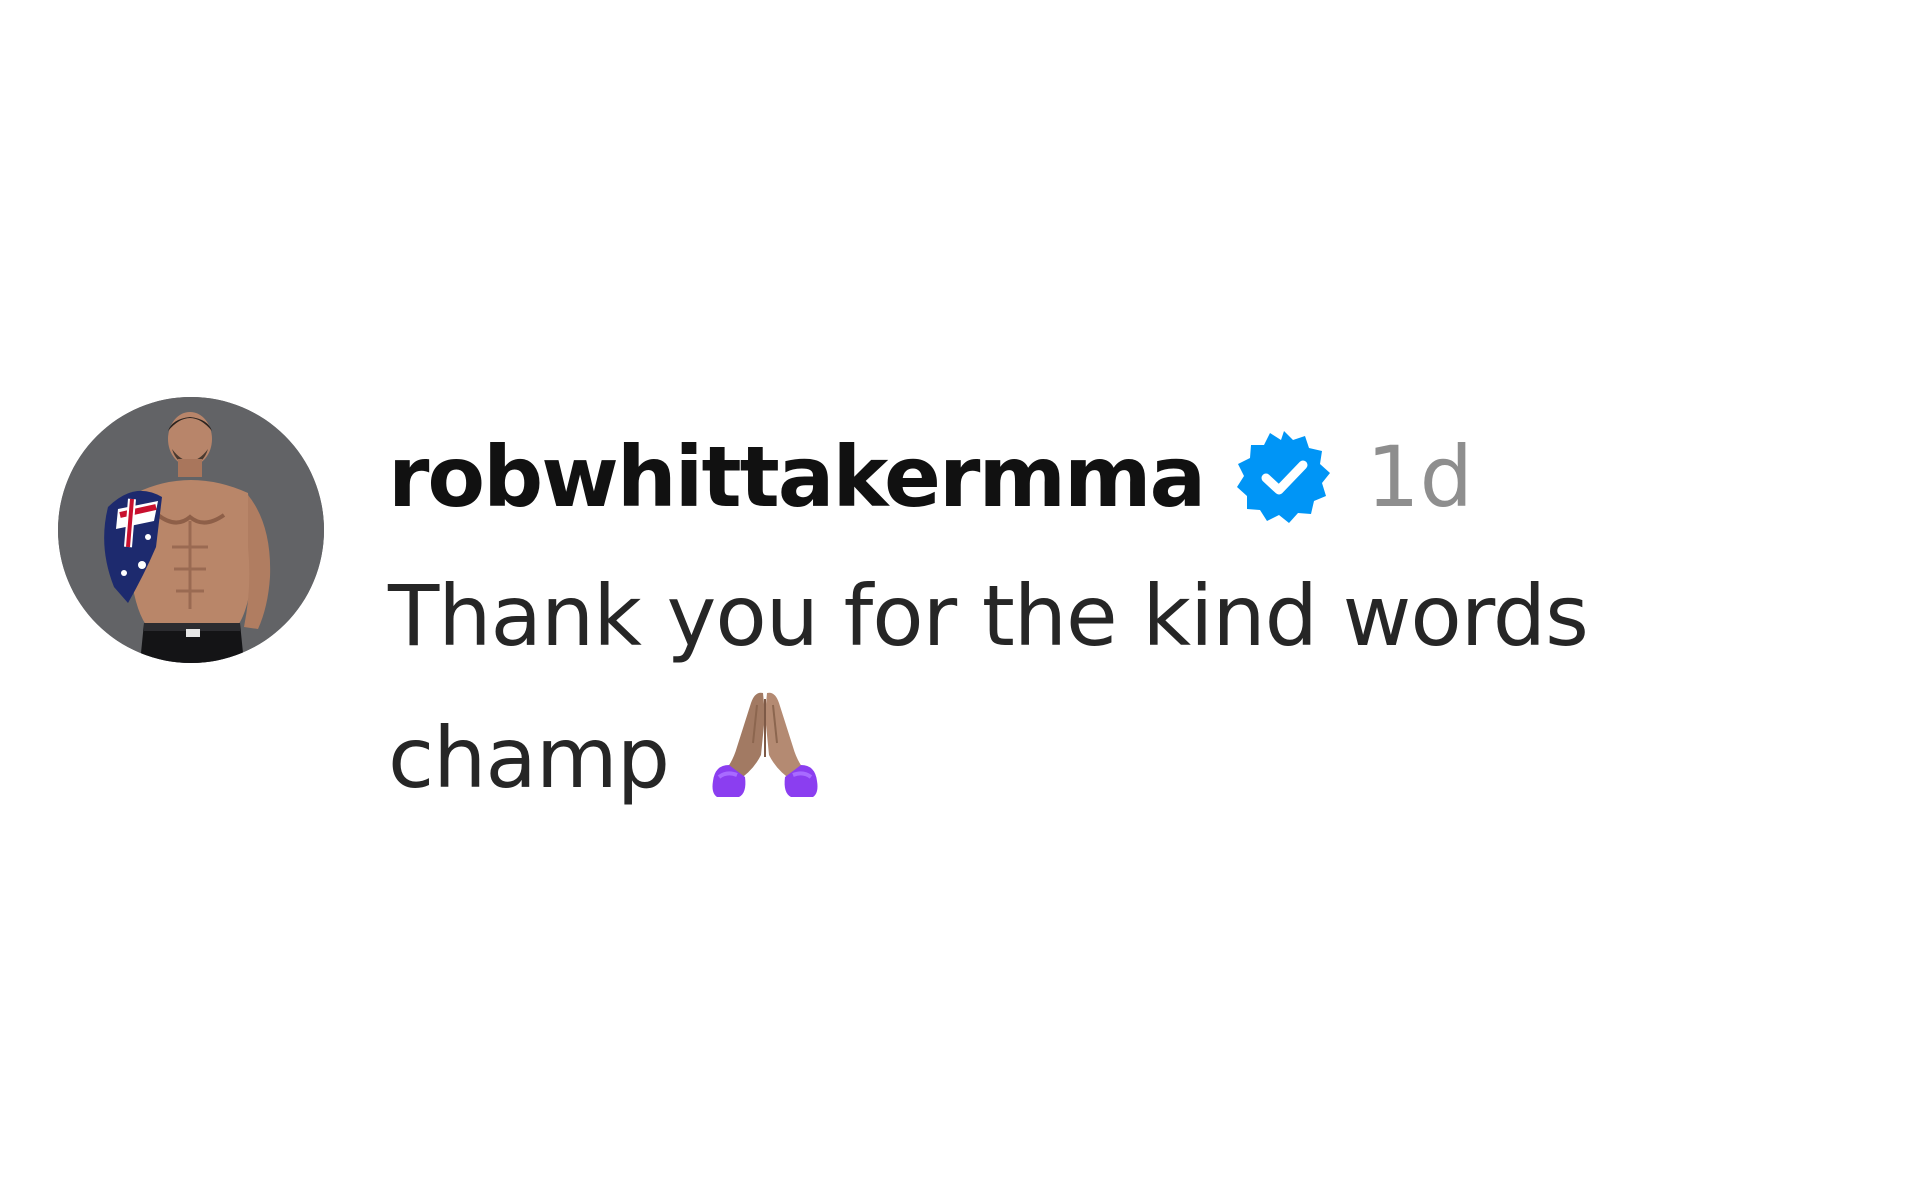 This screenshot has width=1920, height=1200. I want to click on verified-badge-icon, so click(1284, 477).